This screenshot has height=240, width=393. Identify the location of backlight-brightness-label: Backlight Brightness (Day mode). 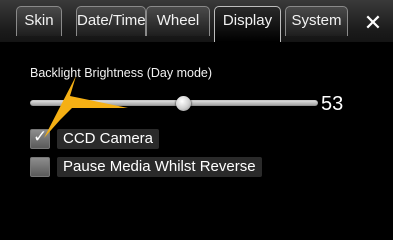
(121, 73).